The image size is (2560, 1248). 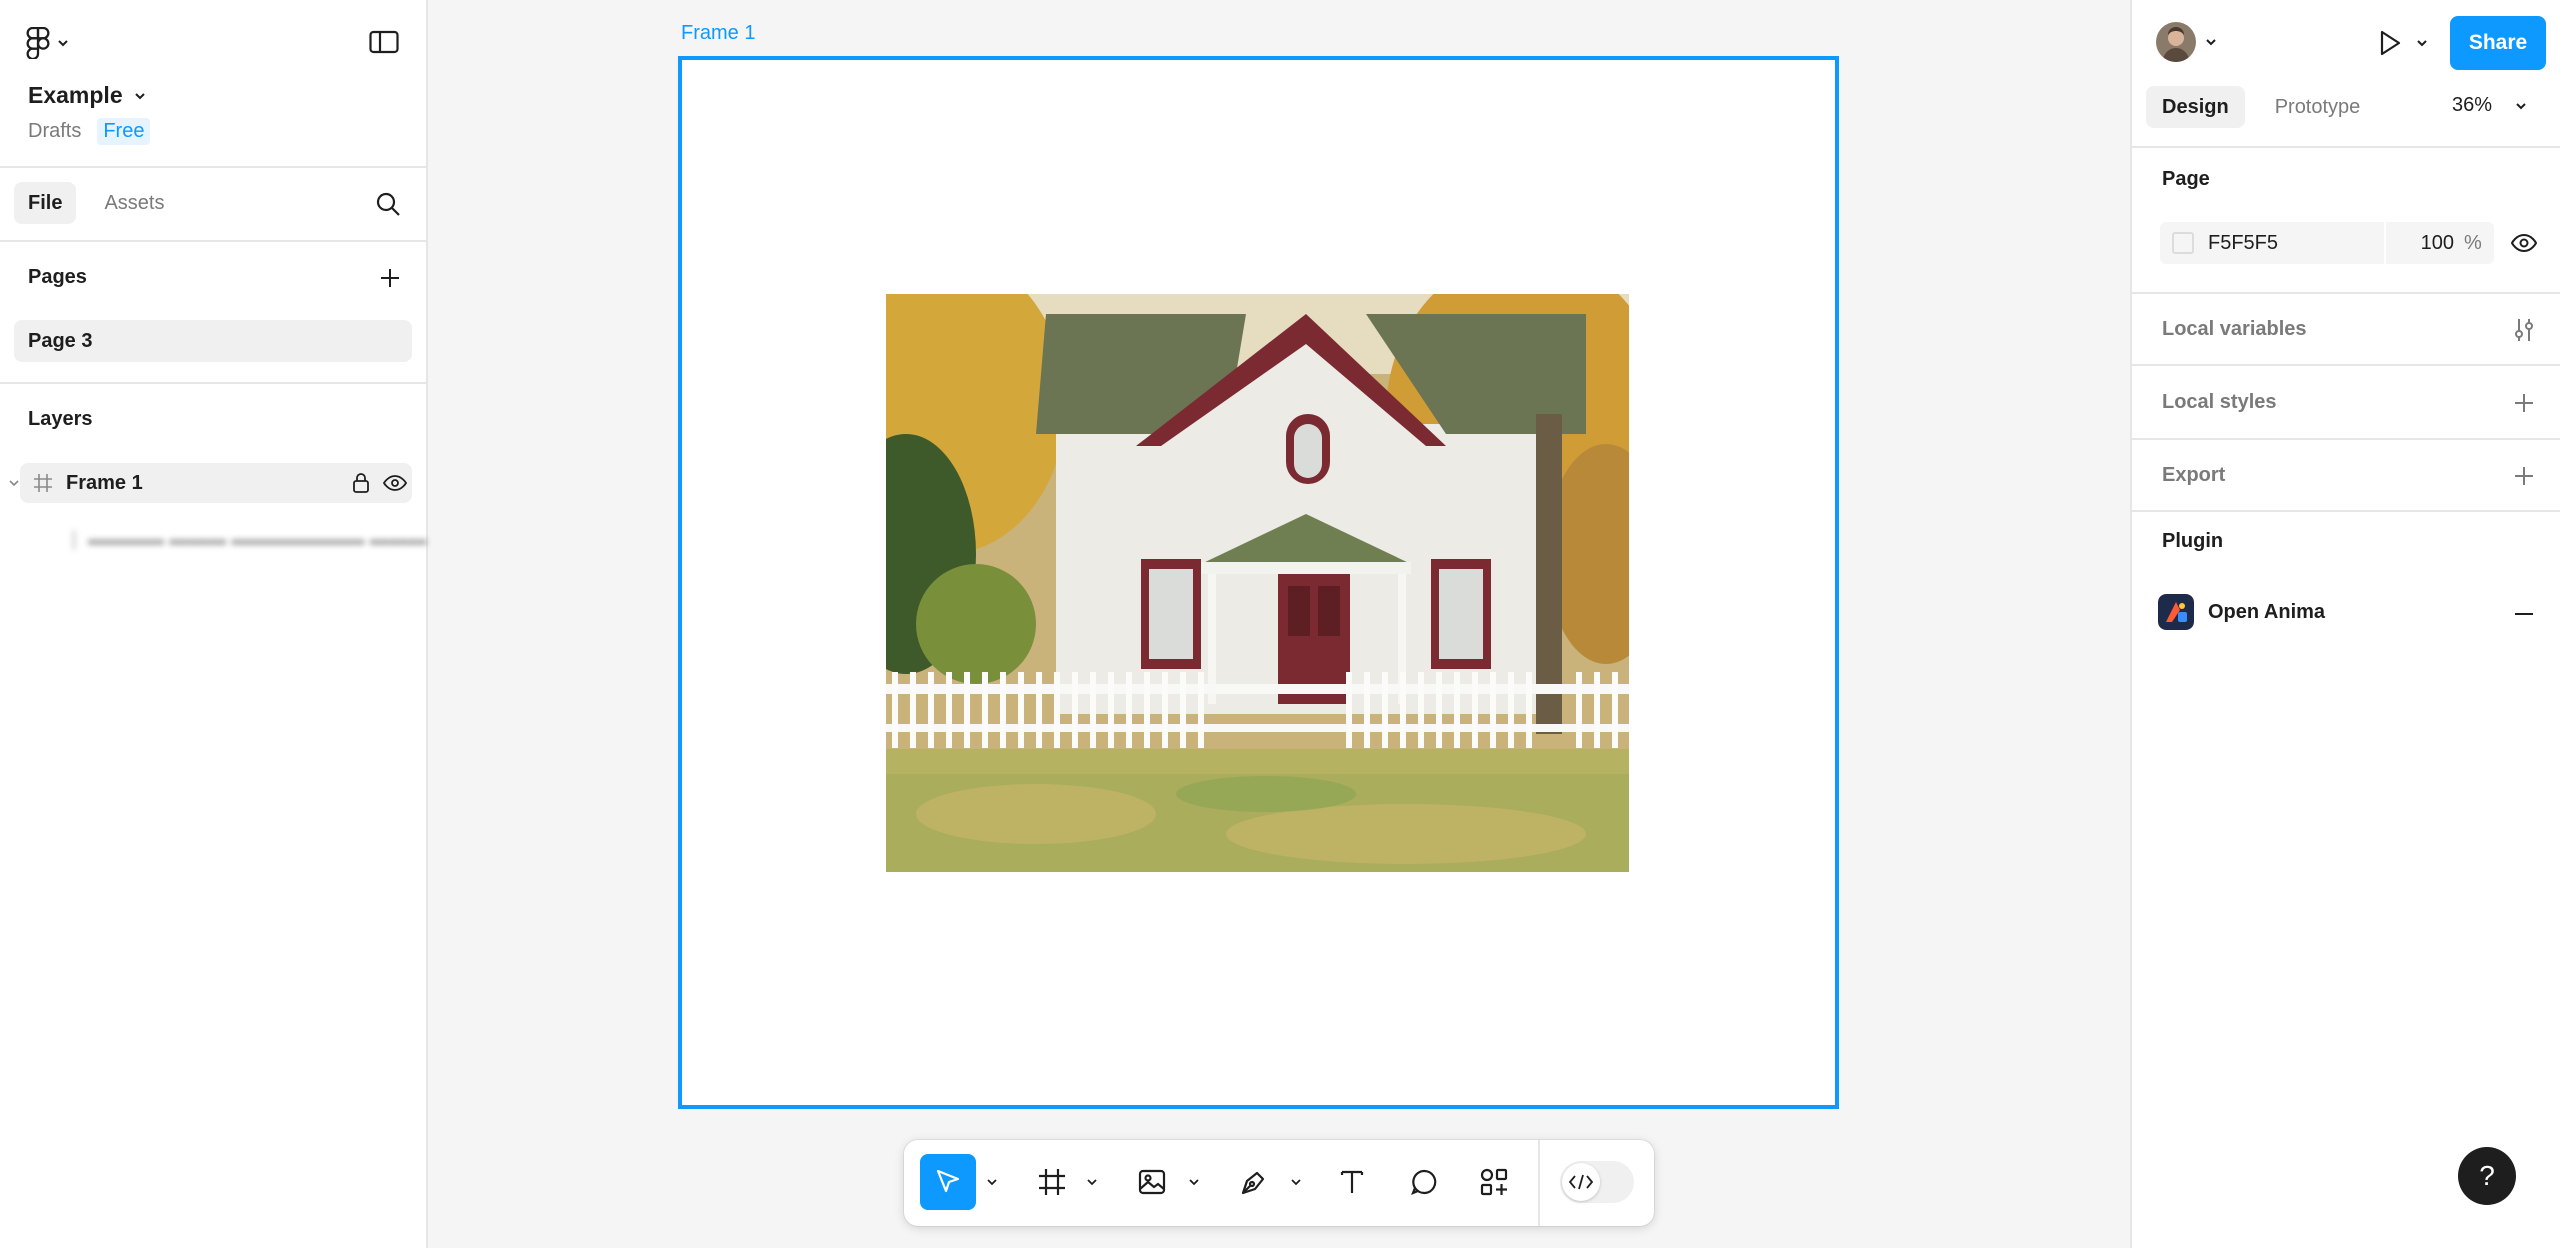 I want to click on page-color-hex-input, so click(x=2296, y=243).